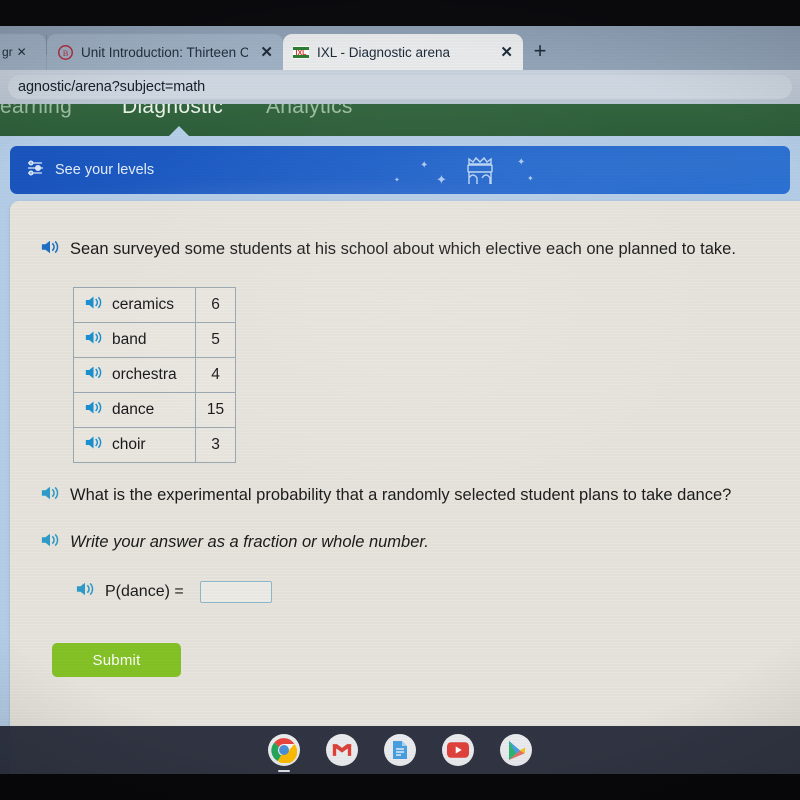 Image resolution: width=800 pixels, height=800 pixels. I want to click on browser-tab-0: gr ✕, so click(23, 52).